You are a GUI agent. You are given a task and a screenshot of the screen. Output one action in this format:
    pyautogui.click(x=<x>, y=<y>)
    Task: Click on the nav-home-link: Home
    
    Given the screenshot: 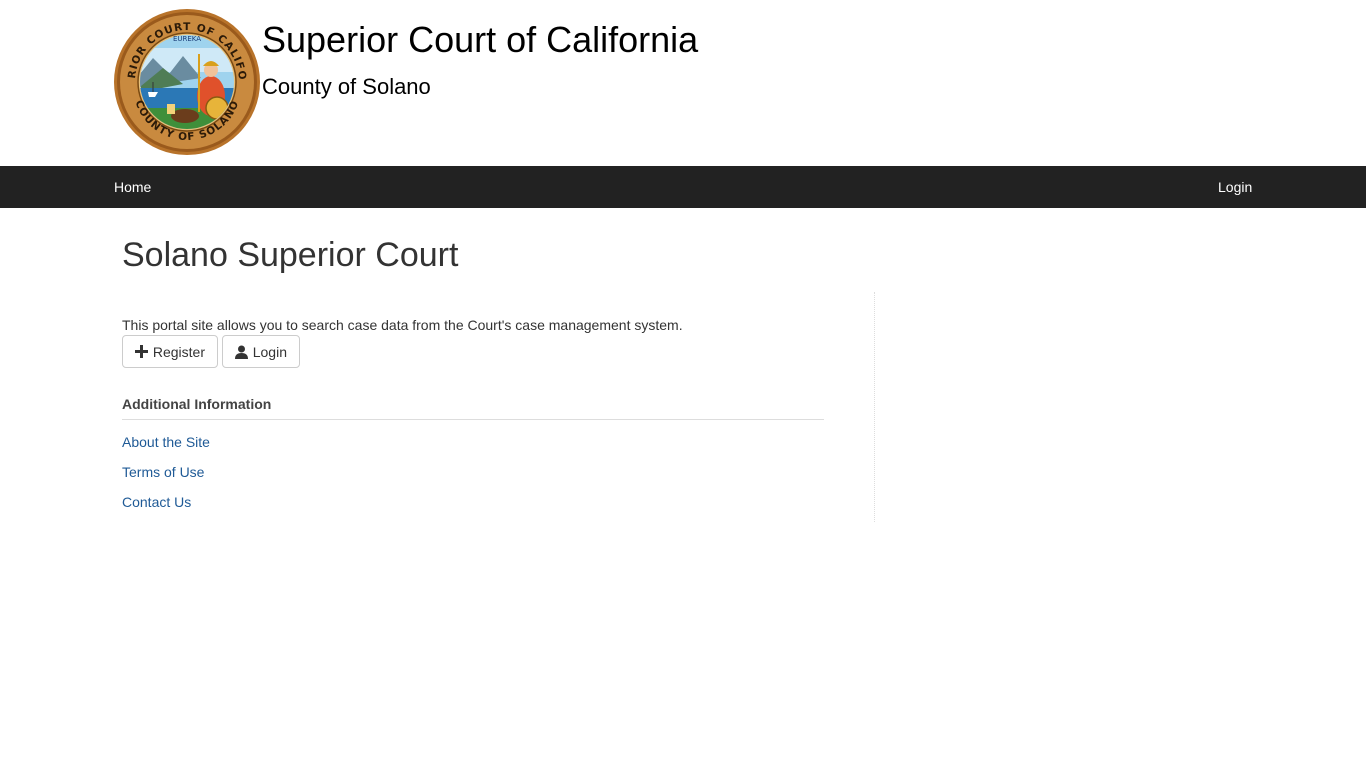 What is the action you would take?
    pyautogui.click(x=132, y=187)
    